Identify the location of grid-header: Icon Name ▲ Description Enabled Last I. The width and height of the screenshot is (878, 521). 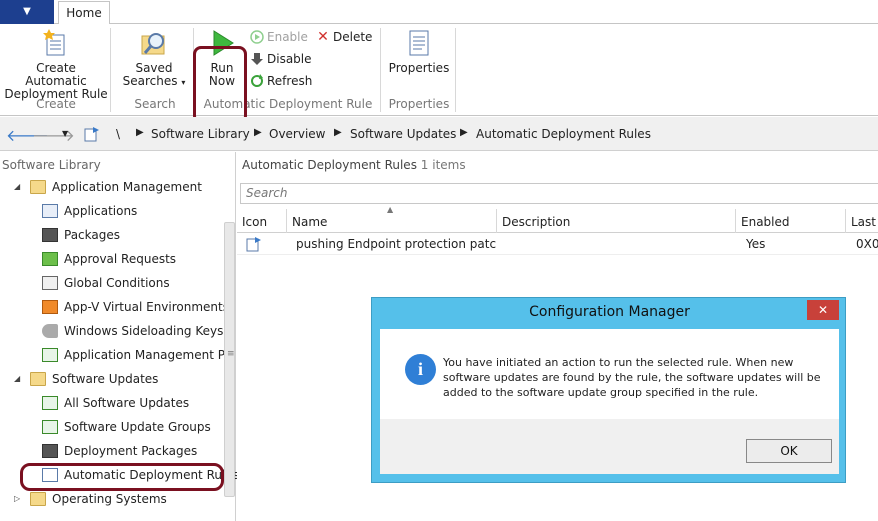
(557, 230).